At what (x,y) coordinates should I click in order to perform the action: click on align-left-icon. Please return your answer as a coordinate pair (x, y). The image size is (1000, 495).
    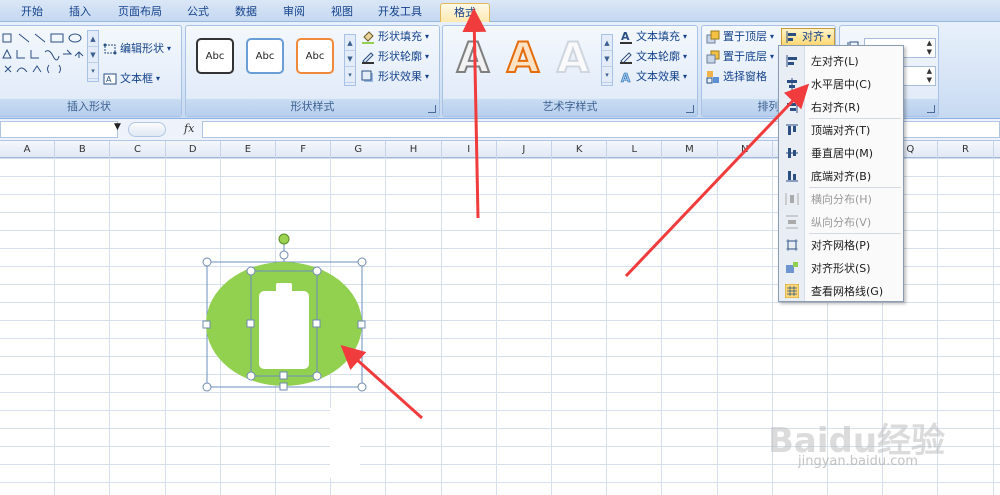
    Looking at the image, I should click on (791, 61).